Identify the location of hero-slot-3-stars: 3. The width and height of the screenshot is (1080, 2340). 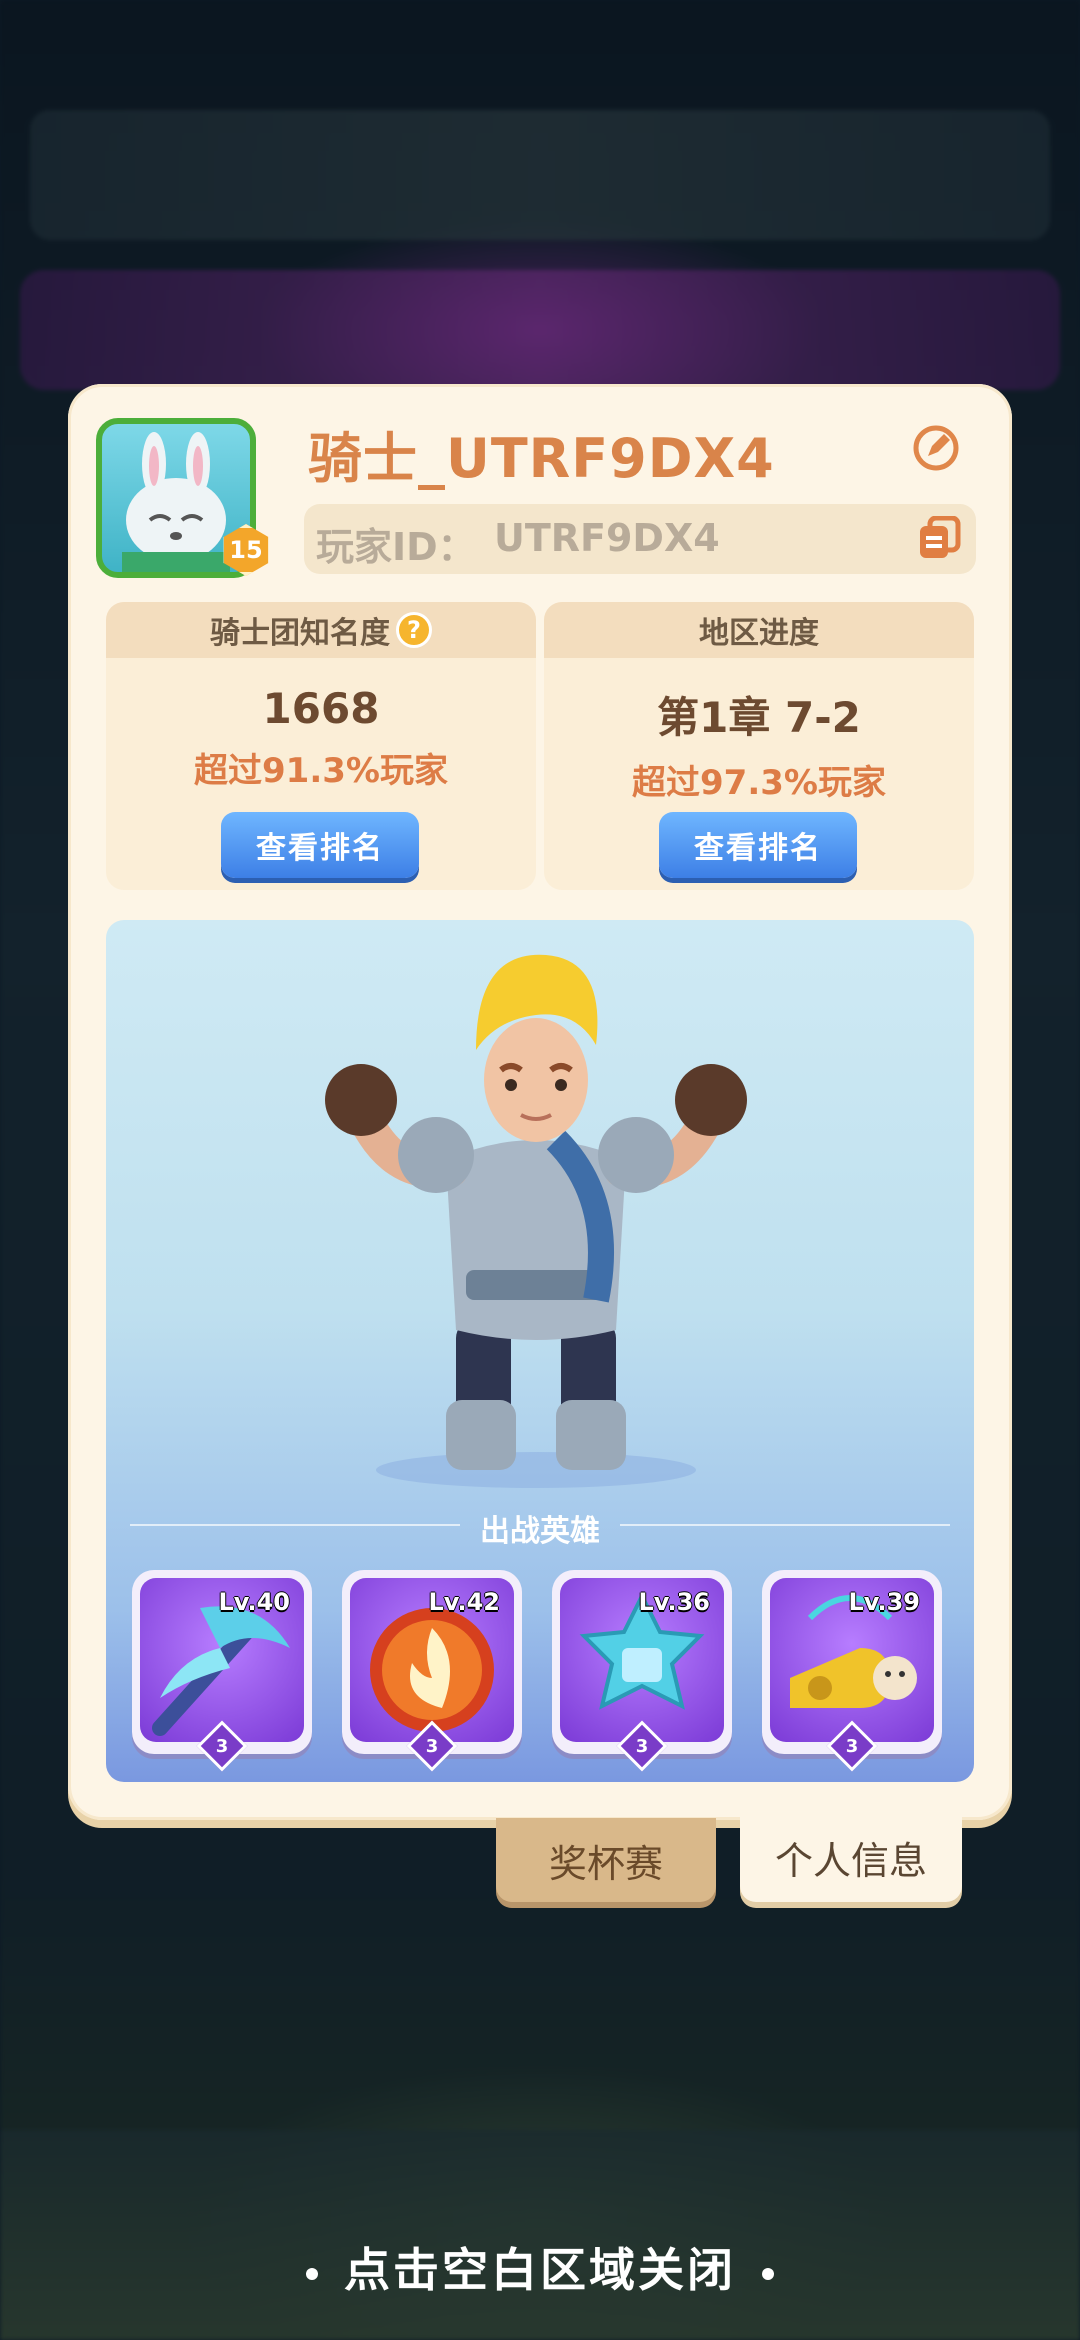
(642, 1746).